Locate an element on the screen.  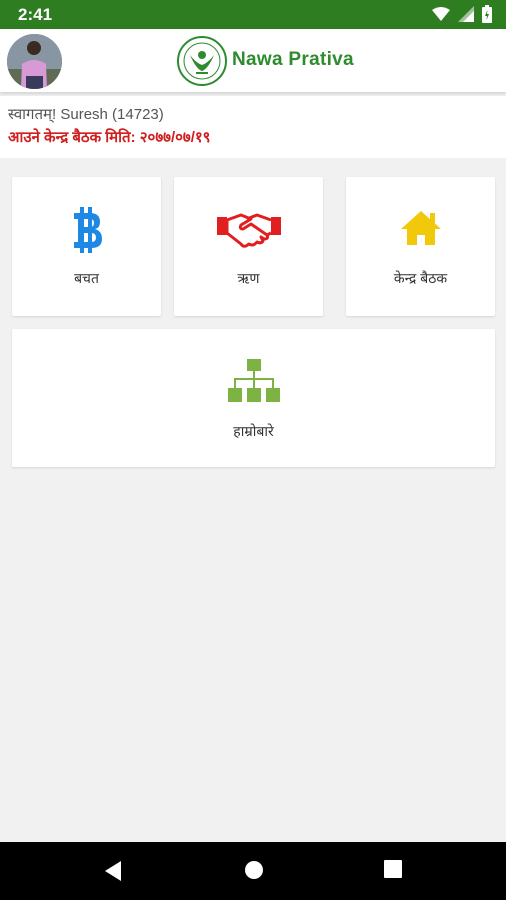
recents-icon is located at coordinates (393, 869).